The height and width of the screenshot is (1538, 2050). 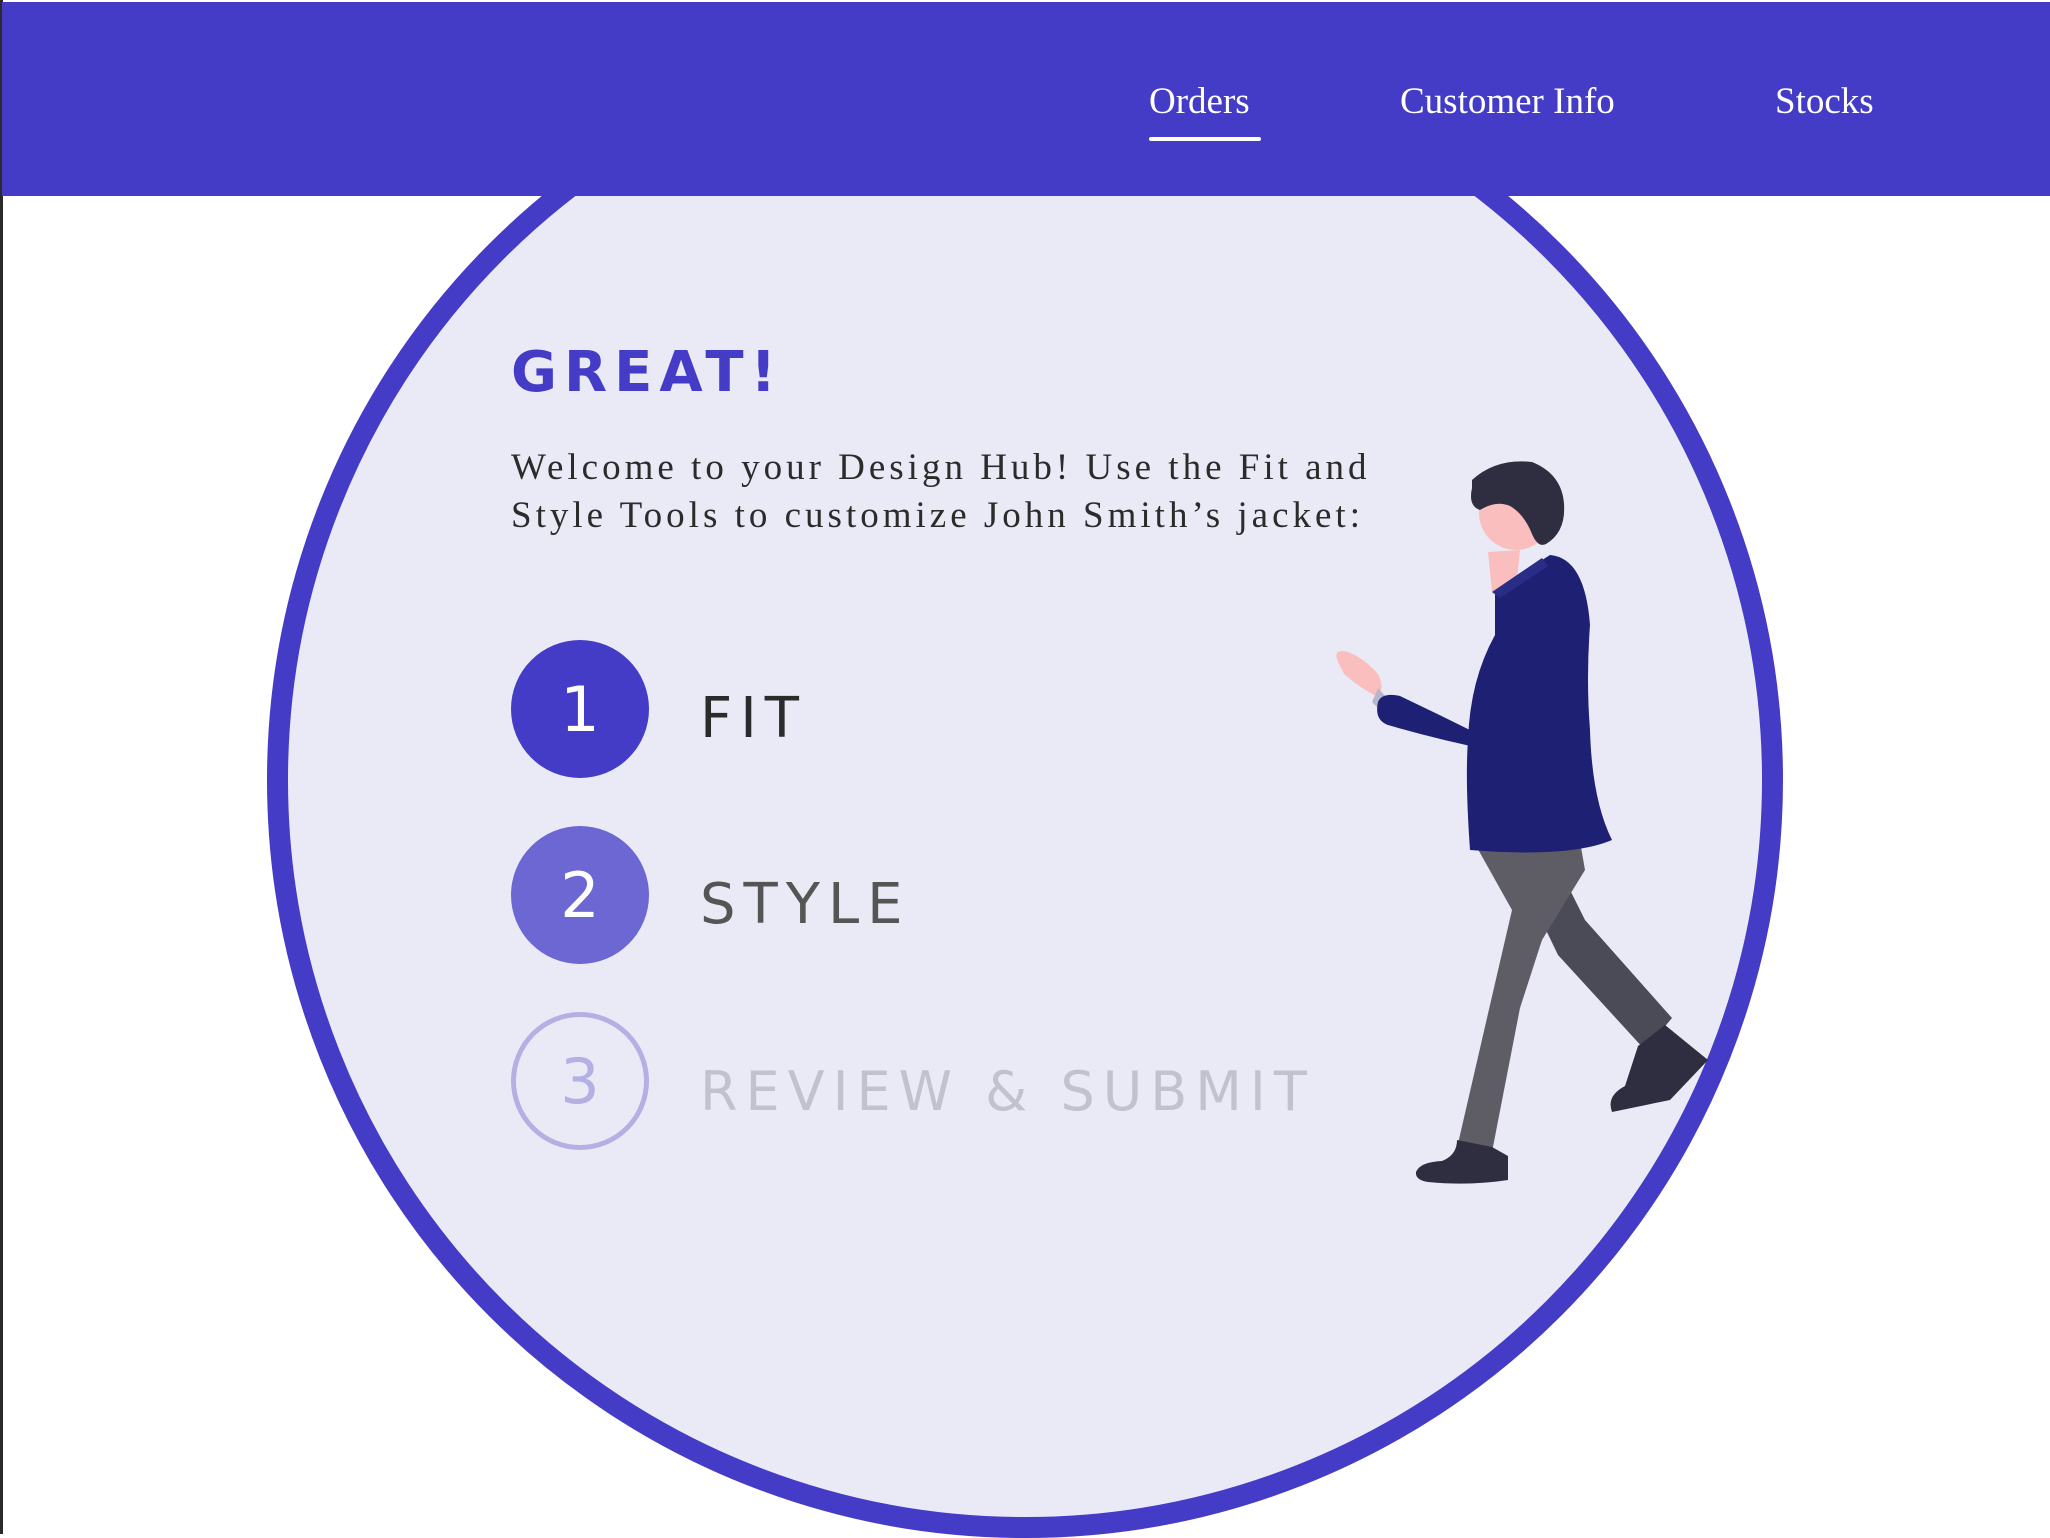 What do you see at coordinates (1507, 101) in the screenshot?
I see `nav-item-customer-info: Customer Info` at bounding box center [1507, 101].